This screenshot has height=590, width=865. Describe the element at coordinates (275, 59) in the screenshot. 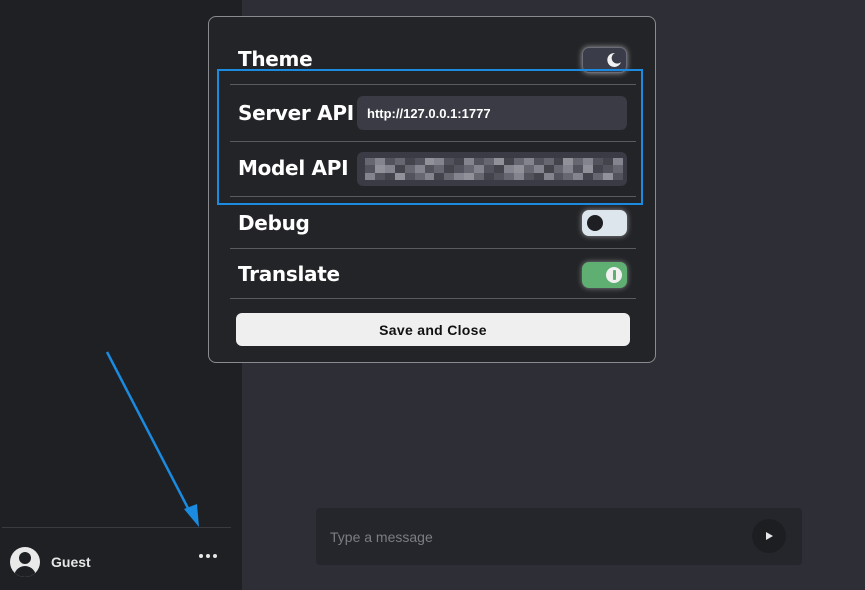

I see `theme-label: Theme` at that location.